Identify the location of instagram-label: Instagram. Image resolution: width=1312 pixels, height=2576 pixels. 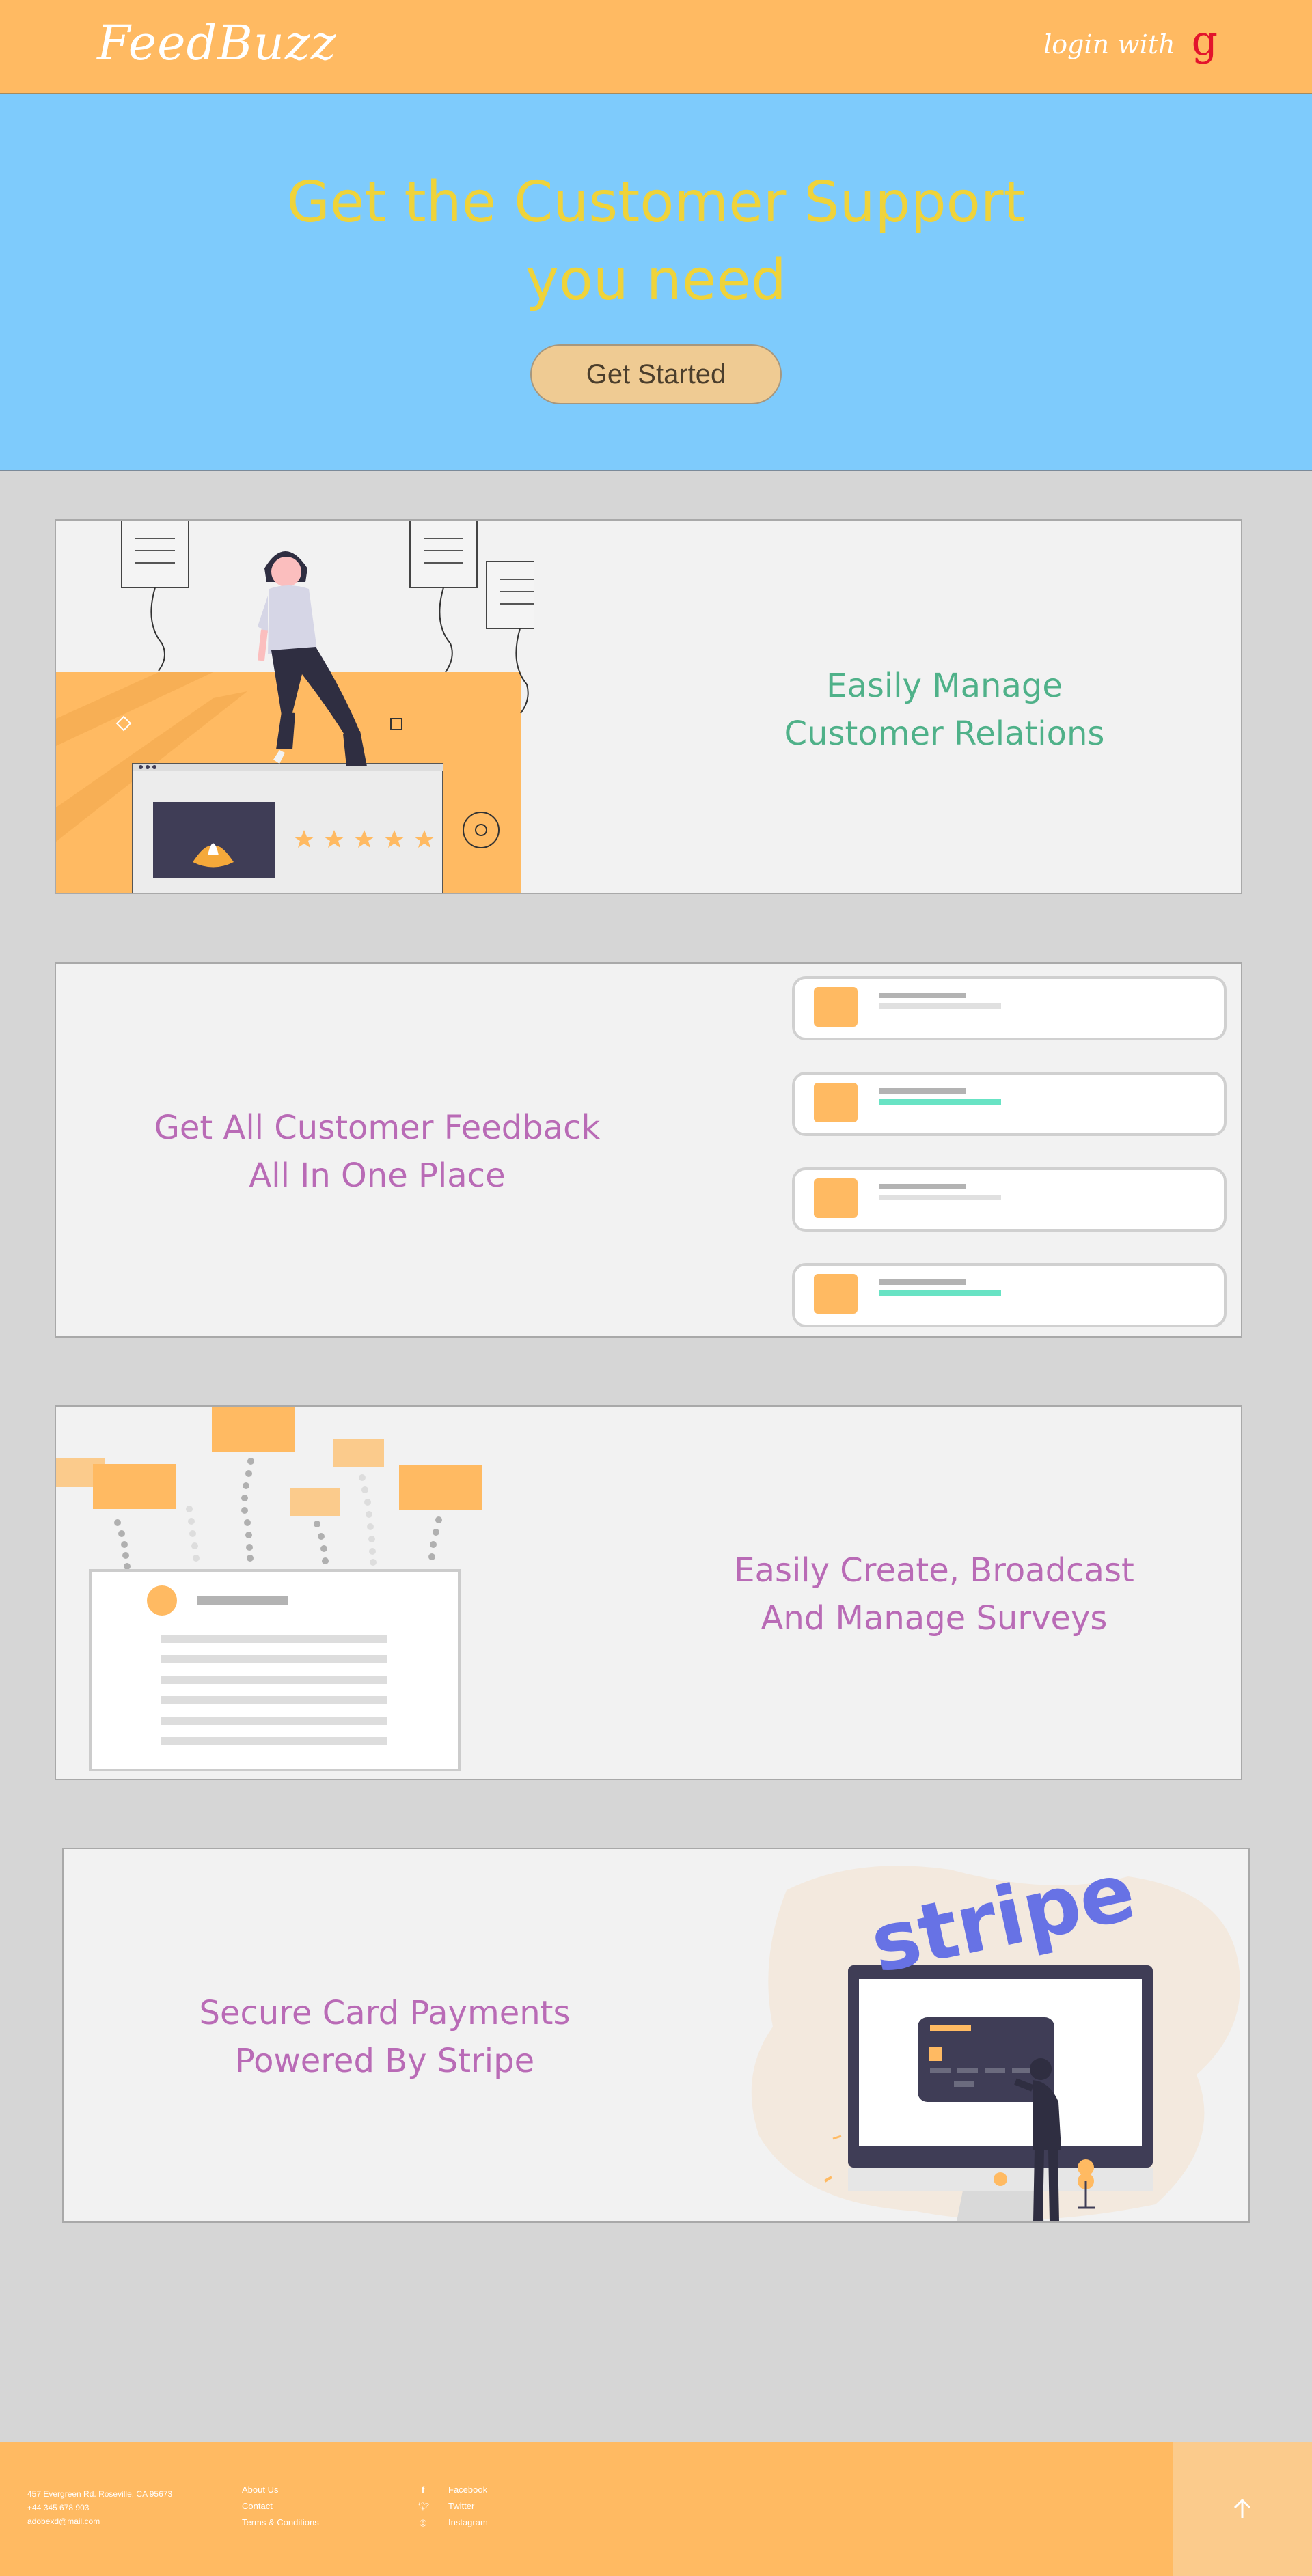
(468, 2522).